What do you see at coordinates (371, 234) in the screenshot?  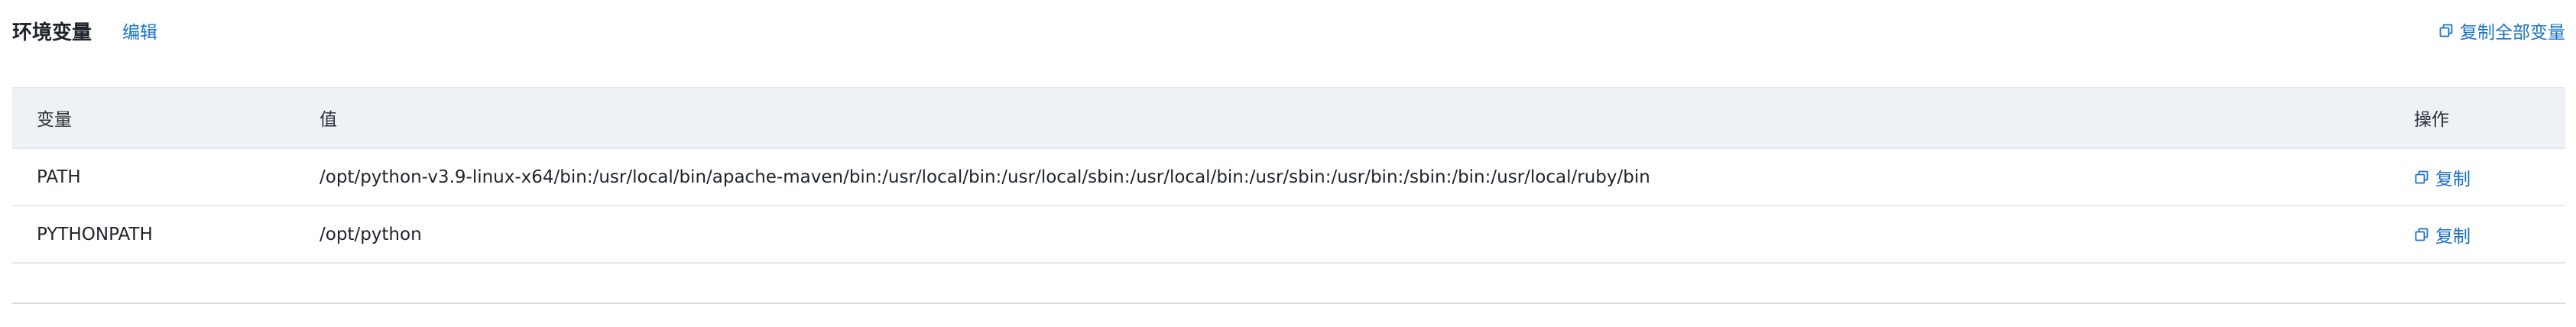 I see `variable-value: /opt/python` at bounding box center [371, 234].